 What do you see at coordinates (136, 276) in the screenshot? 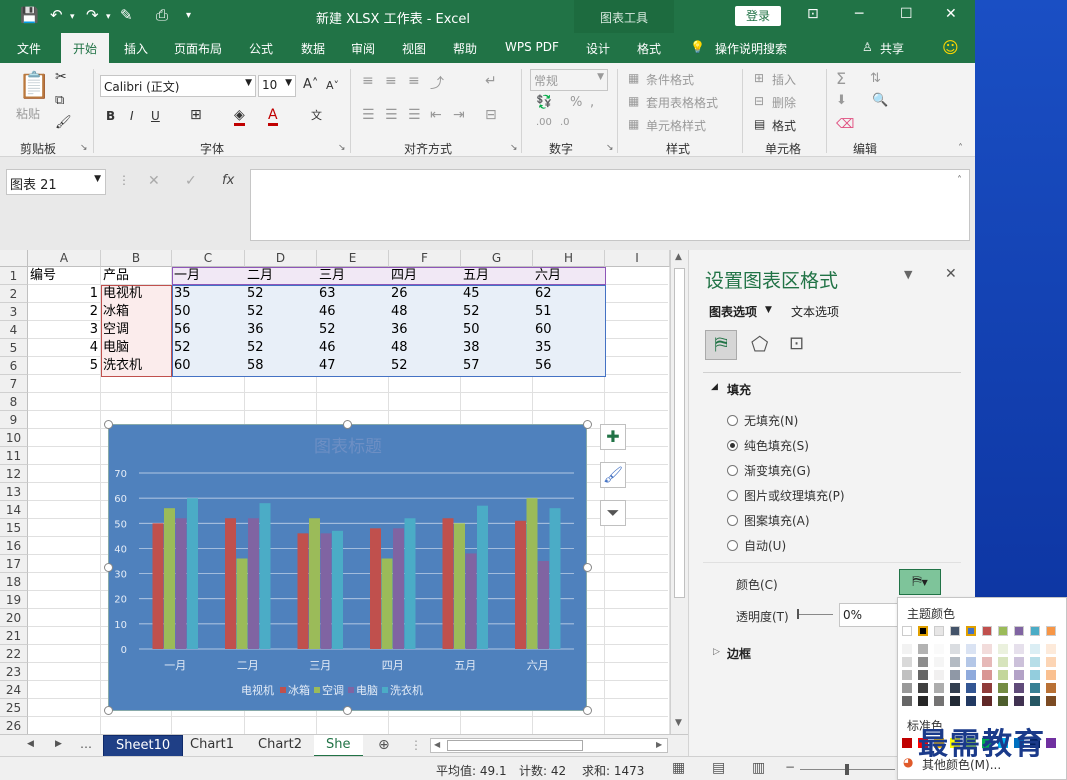
I see `cell: 产品` at bounding box center [136, 276].